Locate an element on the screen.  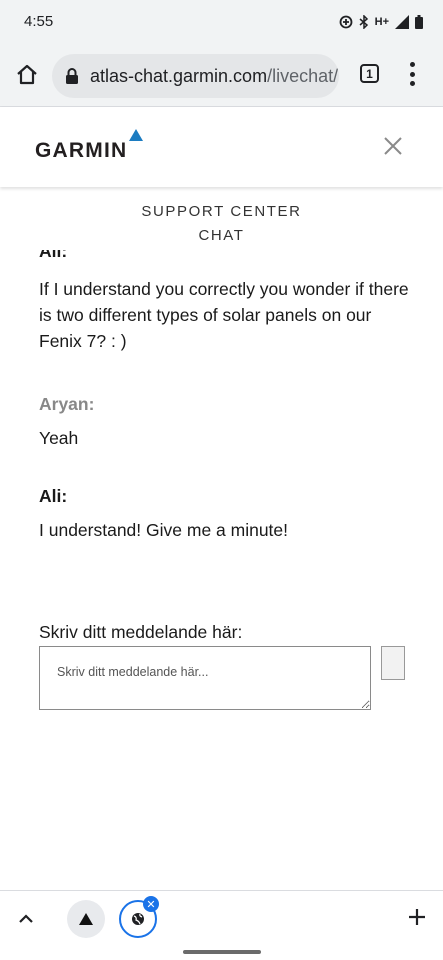
url-text: atlas-chat.garmin.com/livechat/ is located at coordinates (214, 76).